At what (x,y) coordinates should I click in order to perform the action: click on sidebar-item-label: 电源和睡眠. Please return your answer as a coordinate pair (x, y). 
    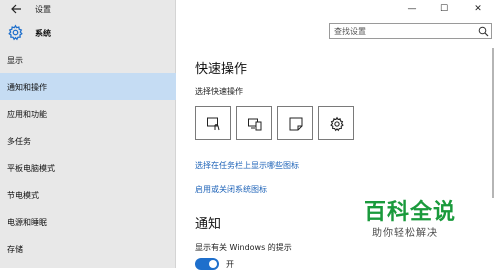
    Looking at the image, I should click on (27, 222).